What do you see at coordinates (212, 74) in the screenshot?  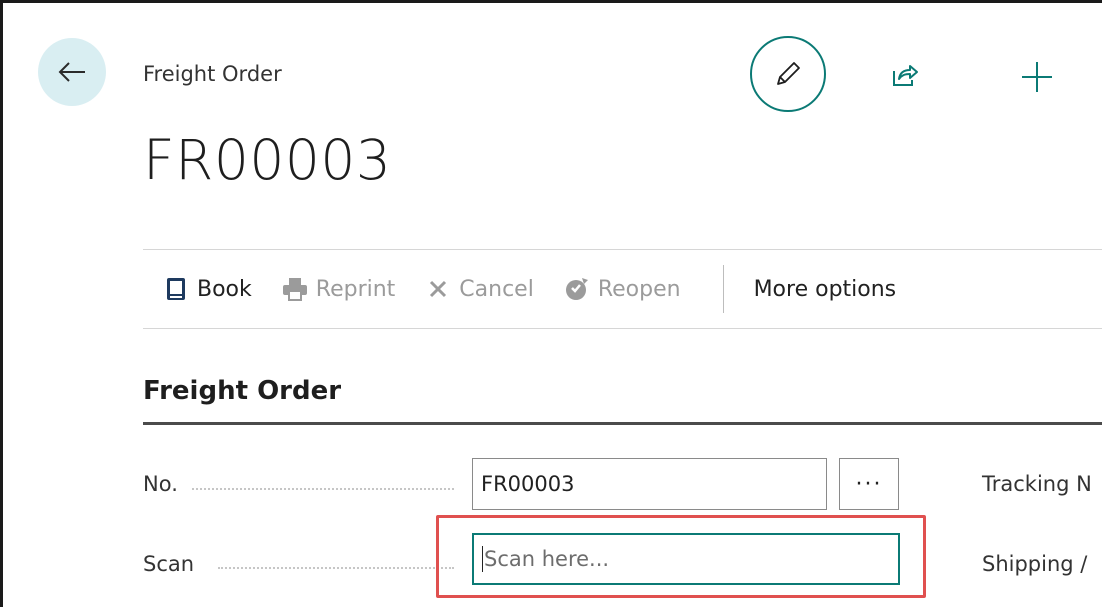 I see `page-caption: Freight Order` at bounding box center [212, 74].